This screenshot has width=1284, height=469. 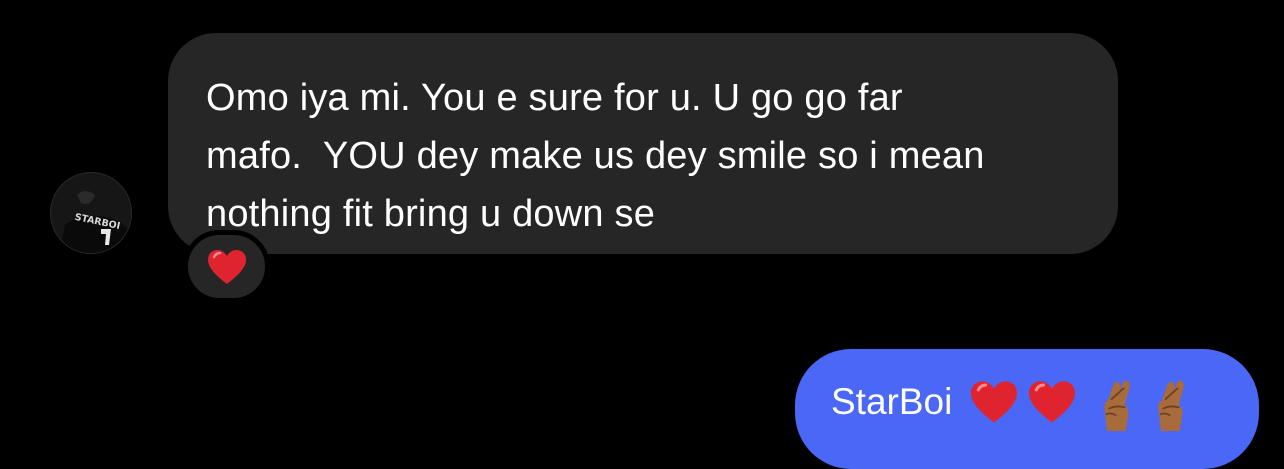 I want to click on avatar-image: STARBOI, so click(x=91, y=213).